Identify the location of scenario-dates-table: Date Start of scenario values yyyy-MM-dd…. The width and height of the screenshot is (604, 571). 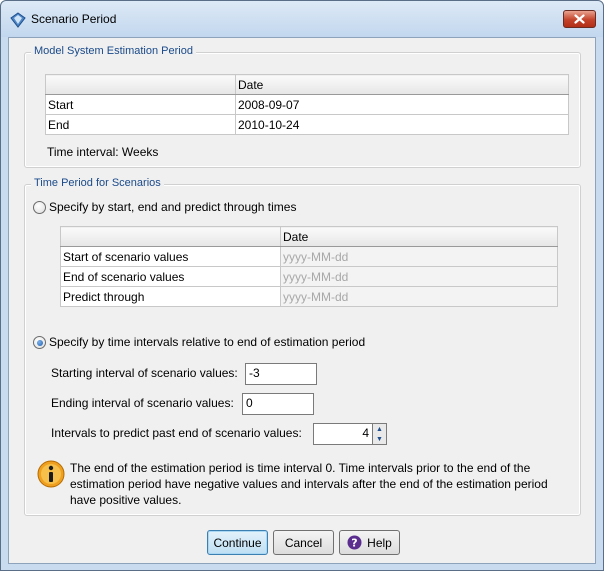
(309, 266).